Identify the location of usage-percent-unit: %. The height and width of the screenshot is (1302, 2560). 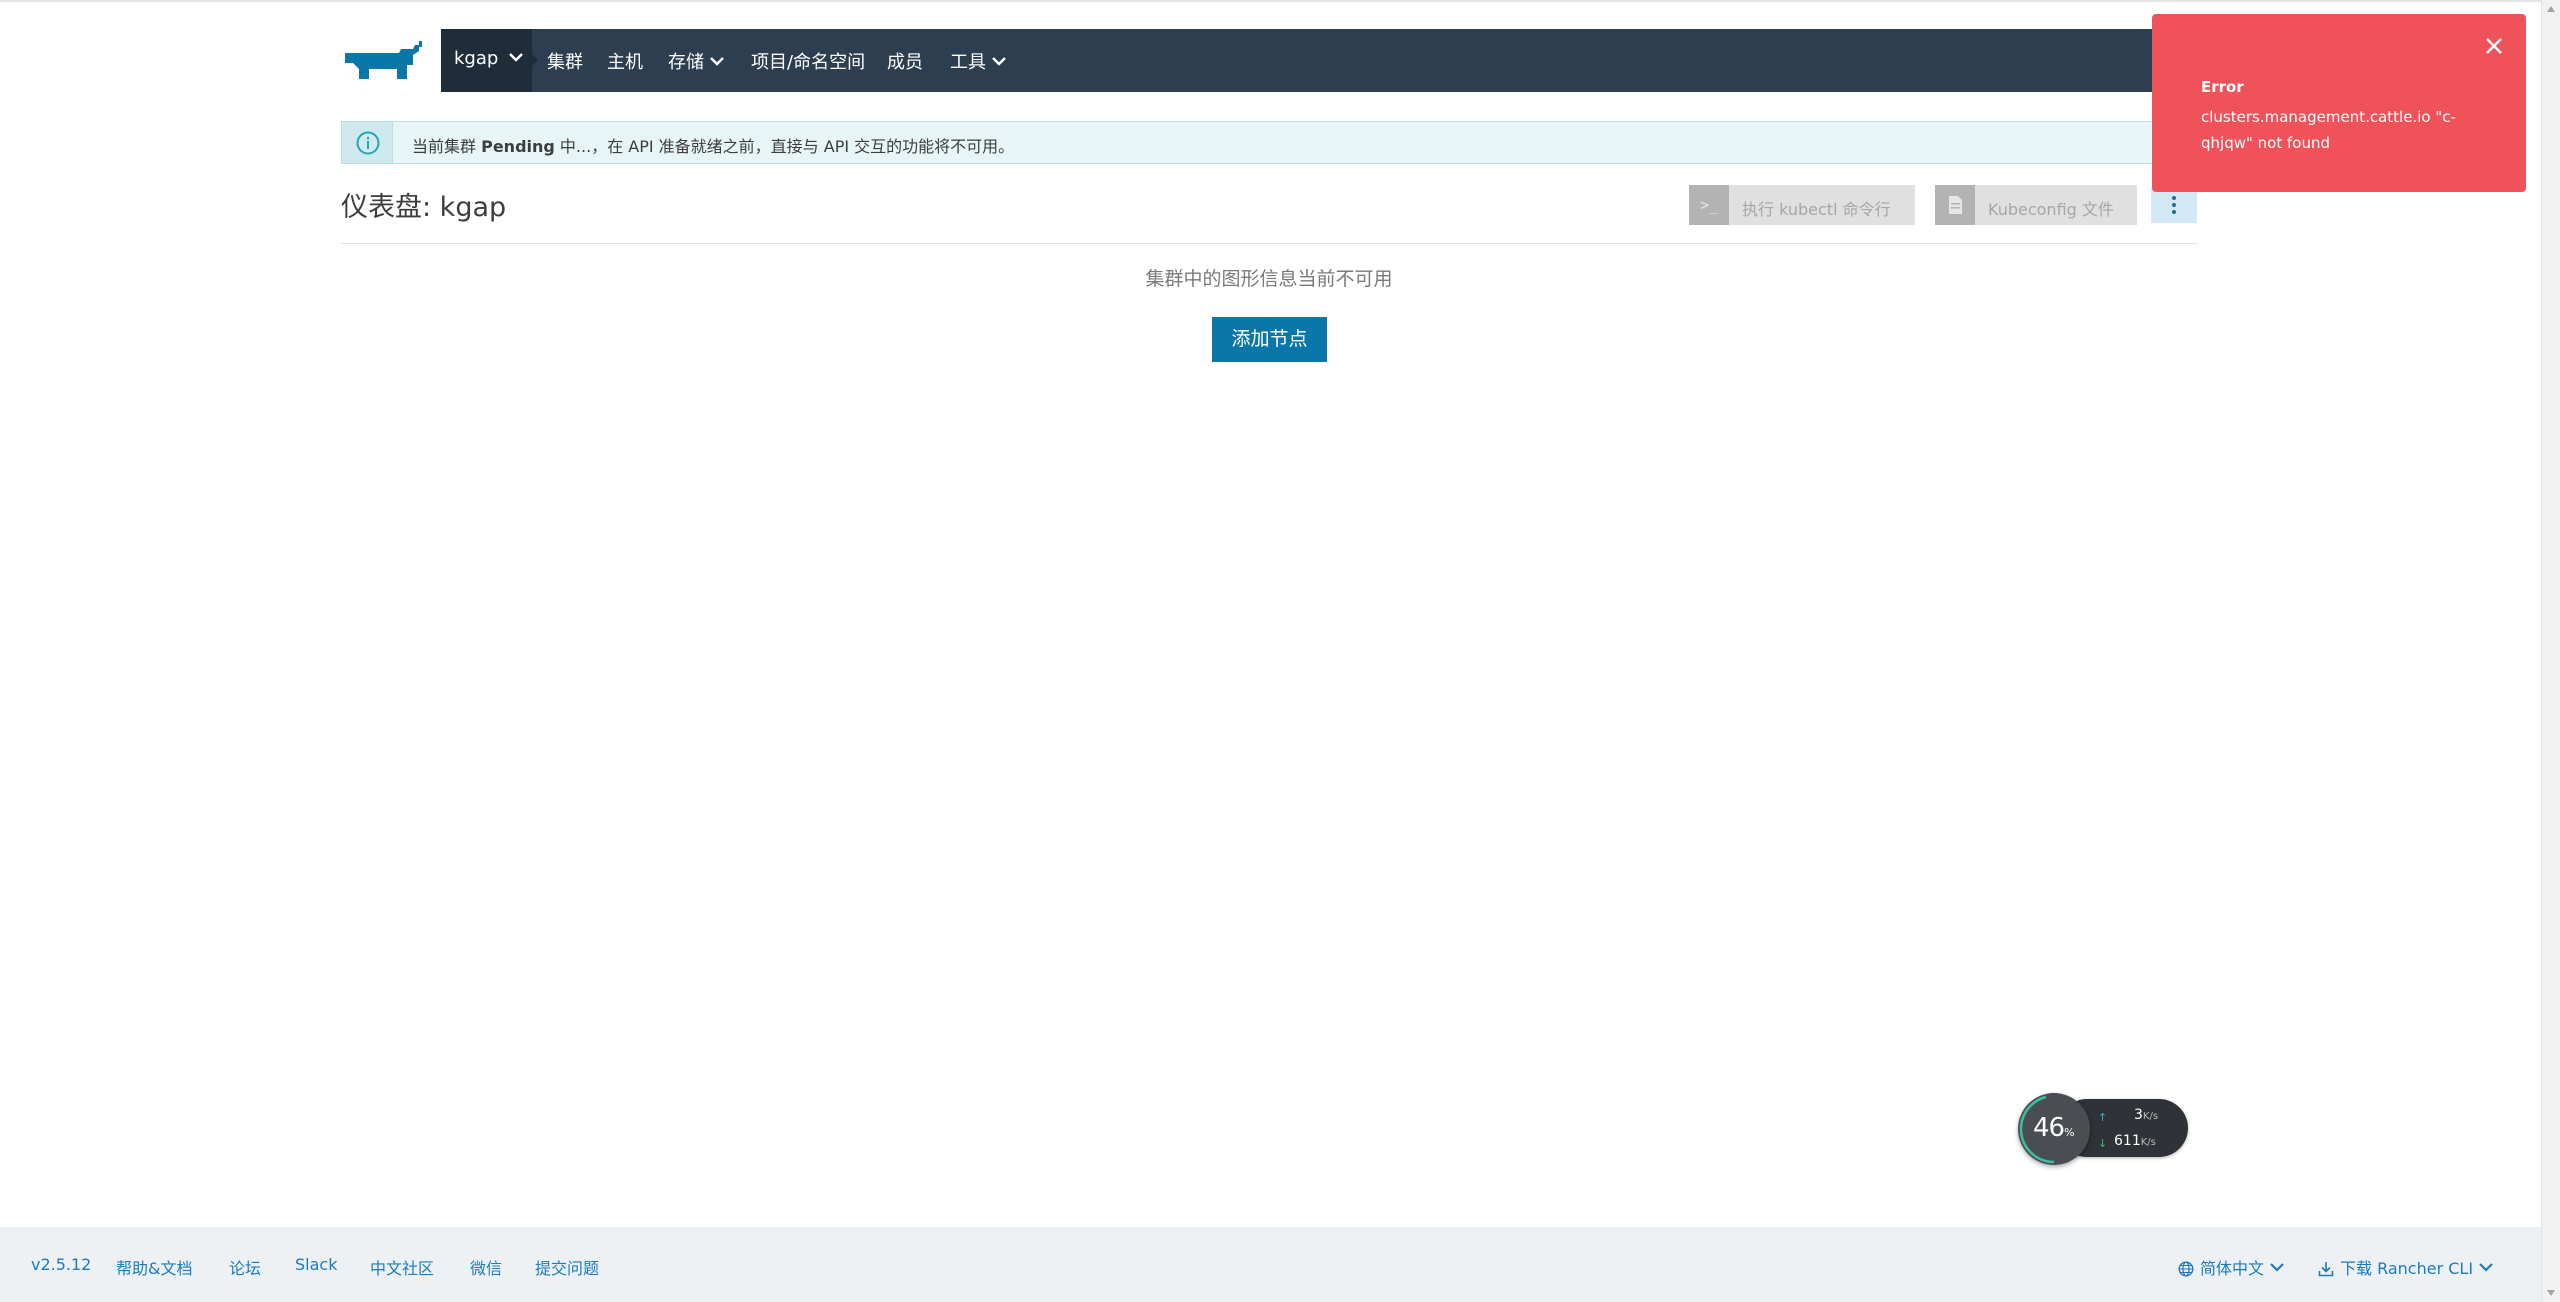
(2069, 1132).